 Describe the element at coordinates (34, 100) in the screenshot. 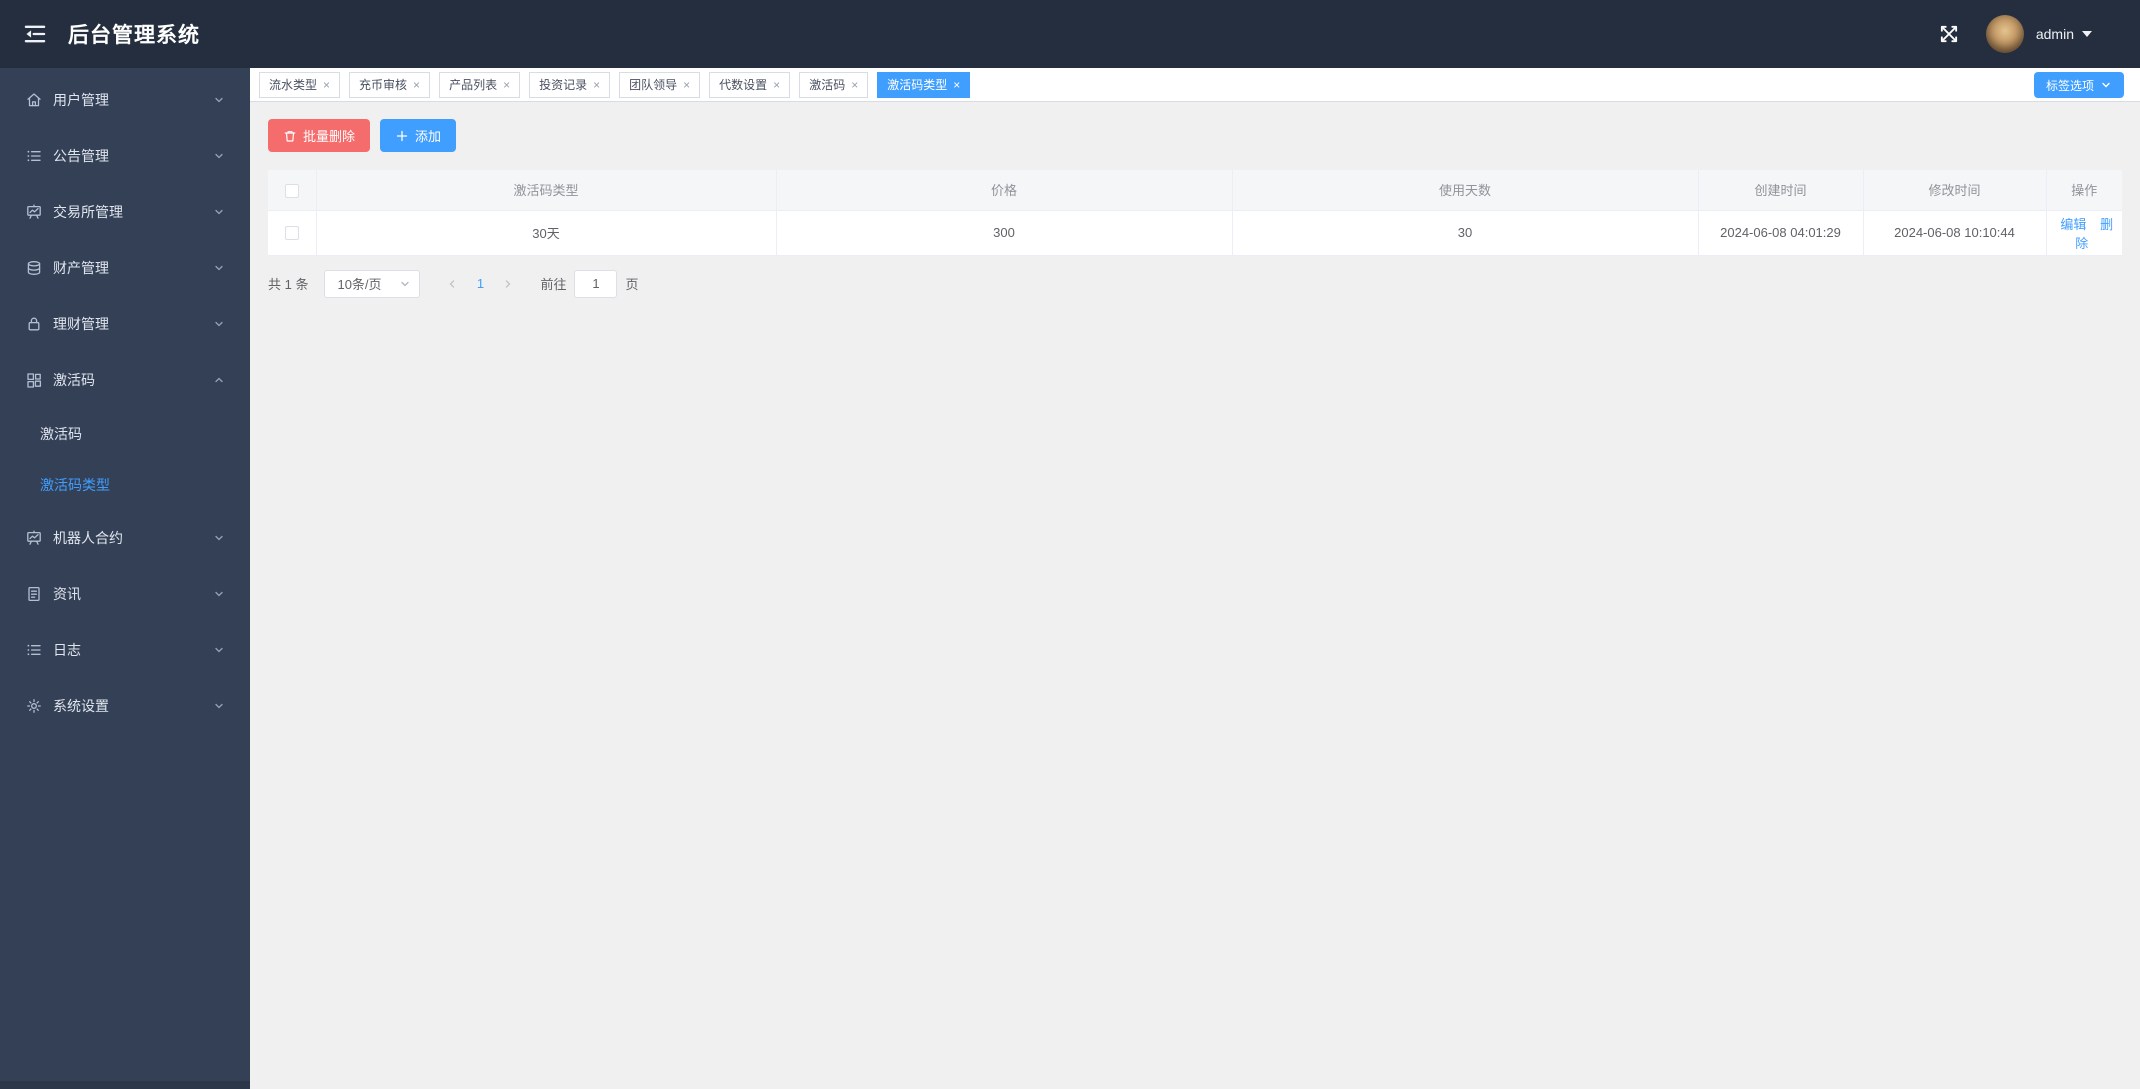

I see `home-icon` at that location.